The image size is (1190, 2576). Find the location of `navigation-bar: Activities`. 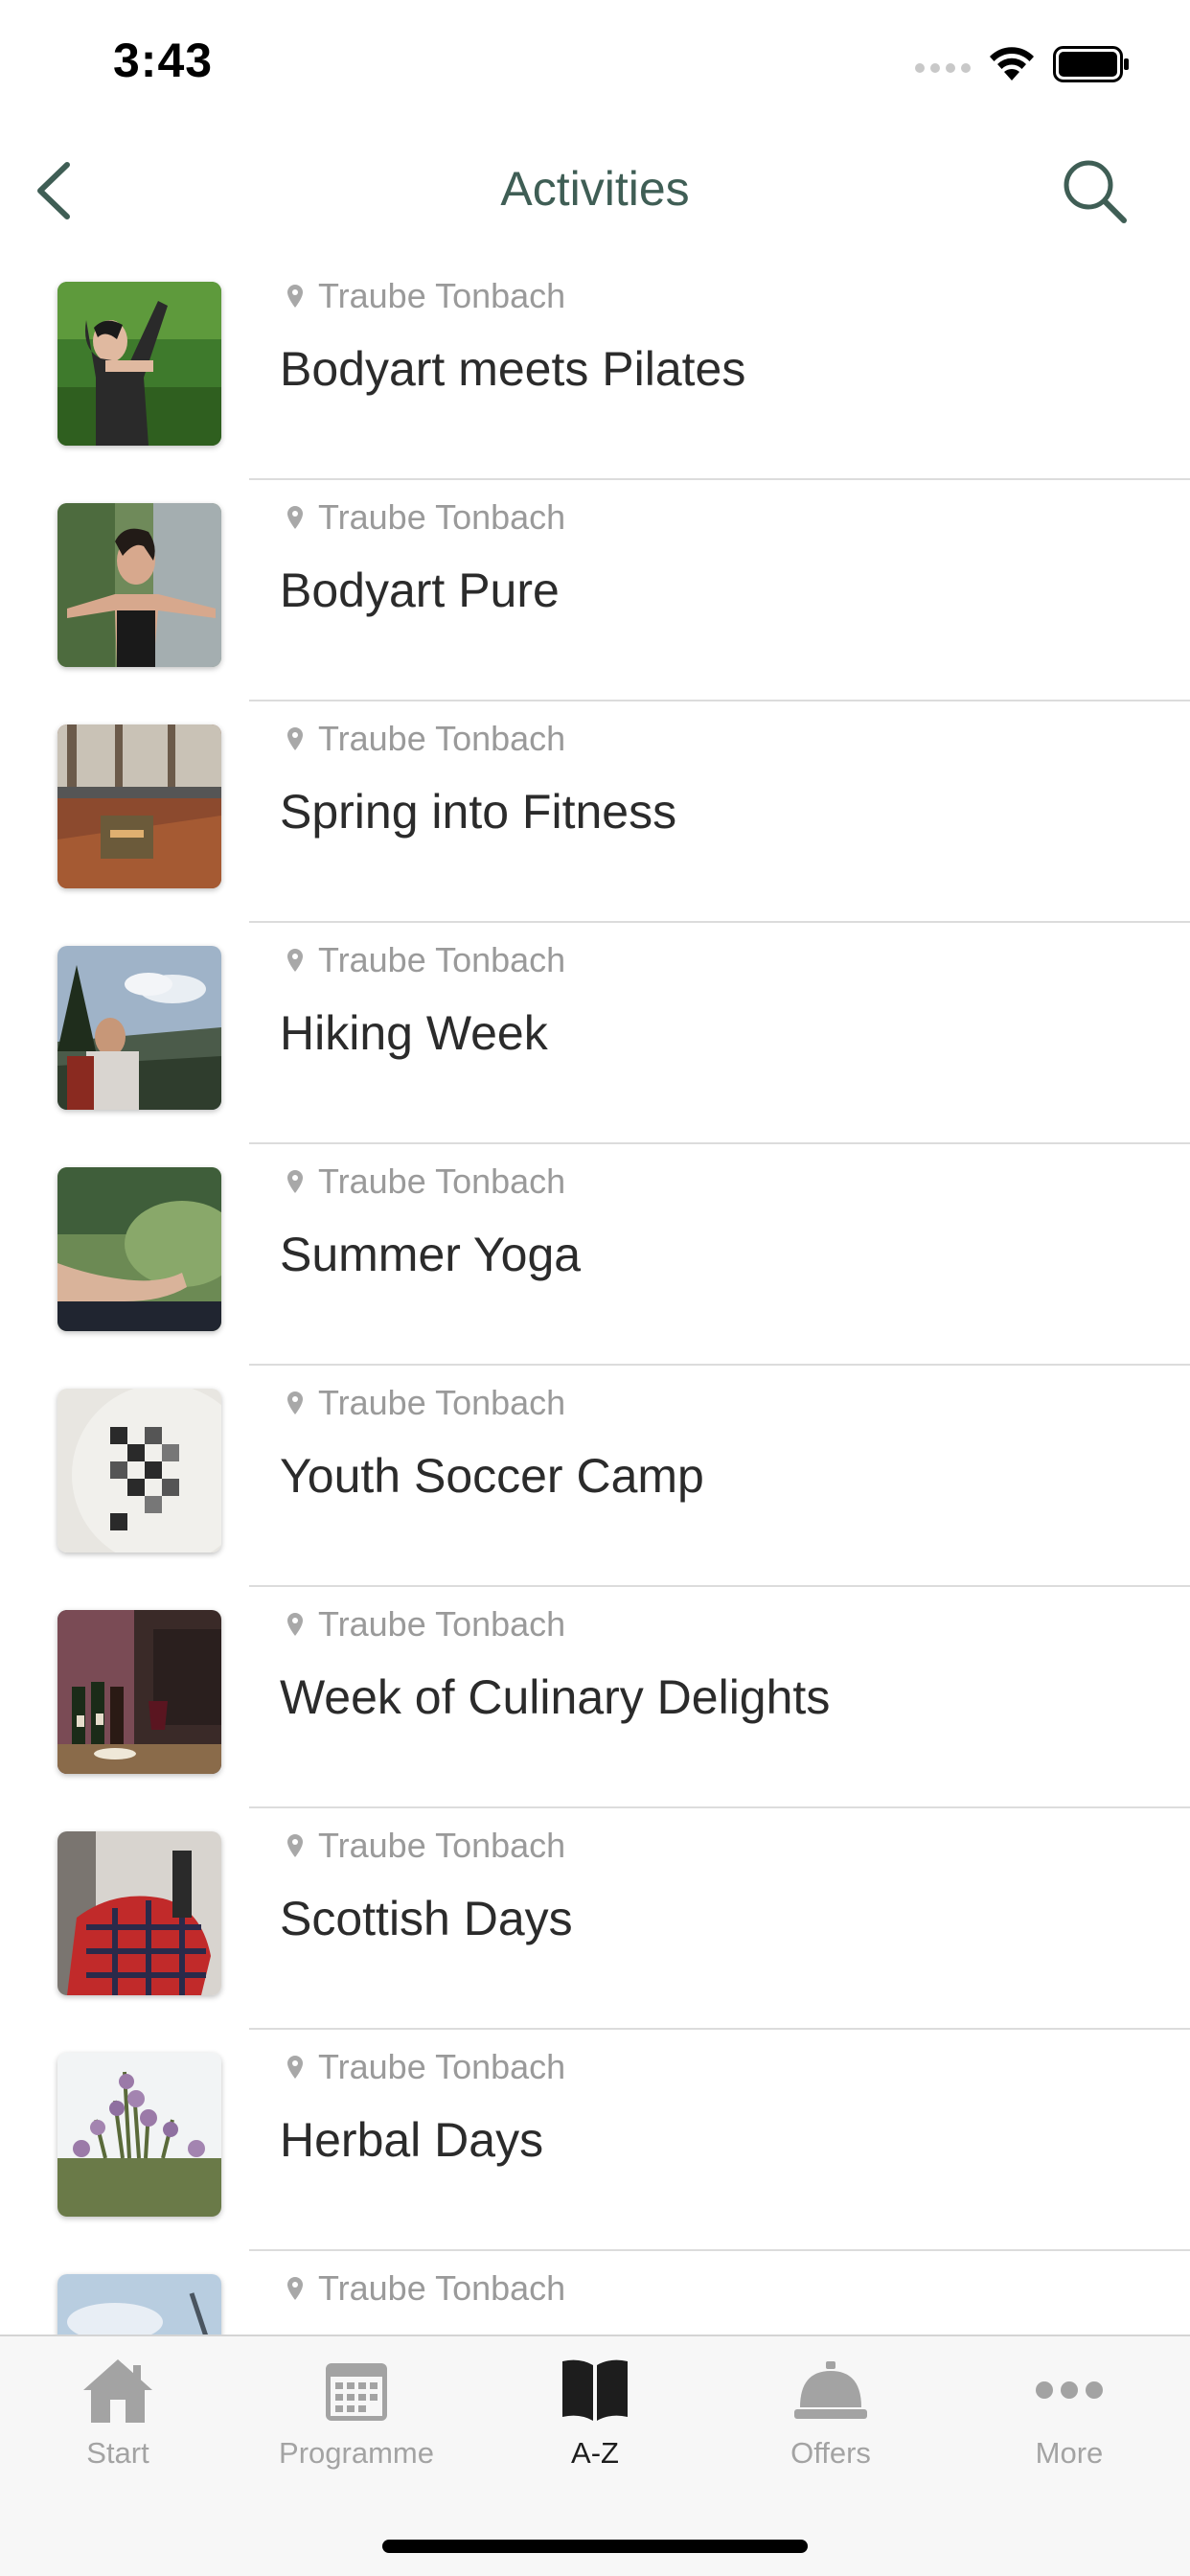

navigation-bar: Activities is located at coordinates (595, 189).